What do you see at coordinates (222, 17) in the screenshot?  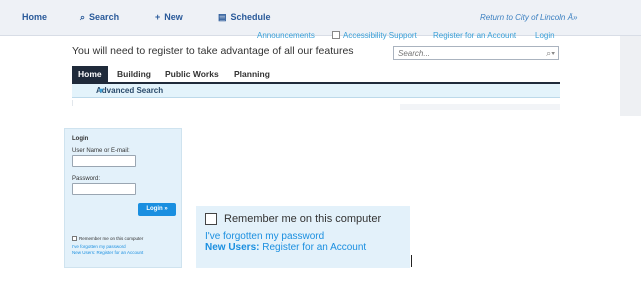 I see `calendar-icon: ▤` at bounding box center [222, 17].